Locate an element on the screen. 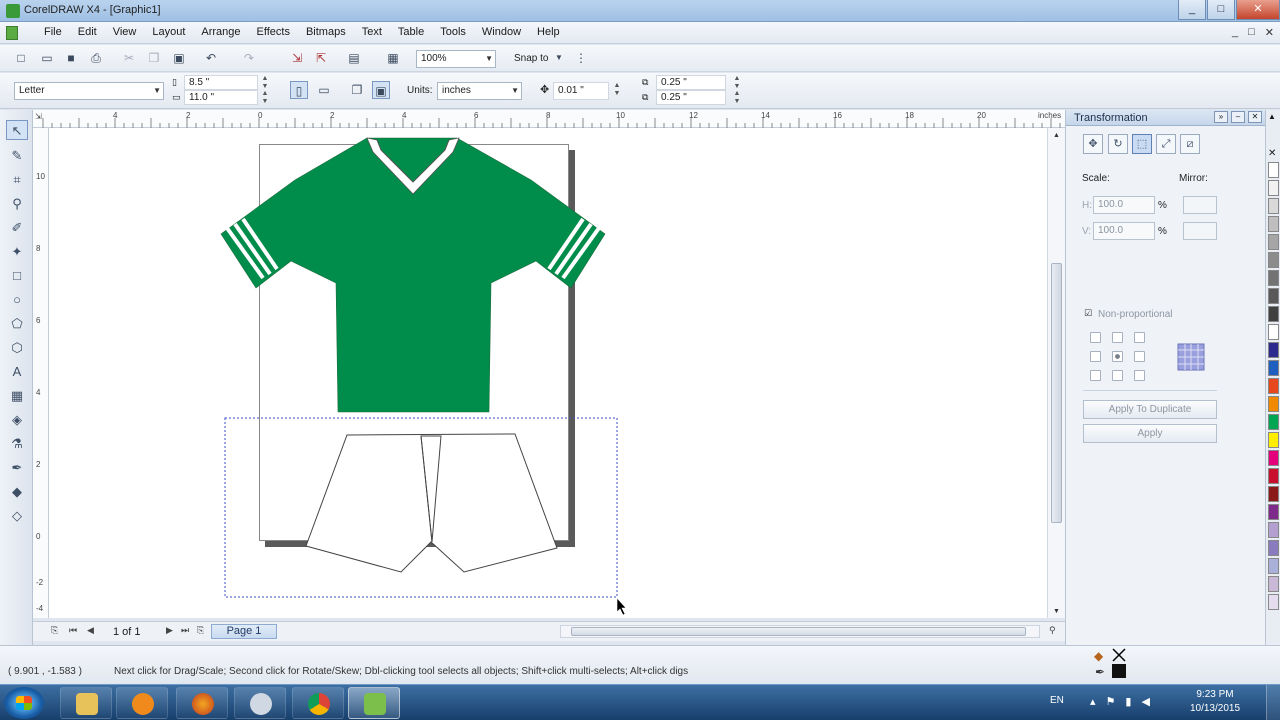 The height and width of the screenshot is (720, 1280). taskbar-firefox is located at coordinates (202, 703).